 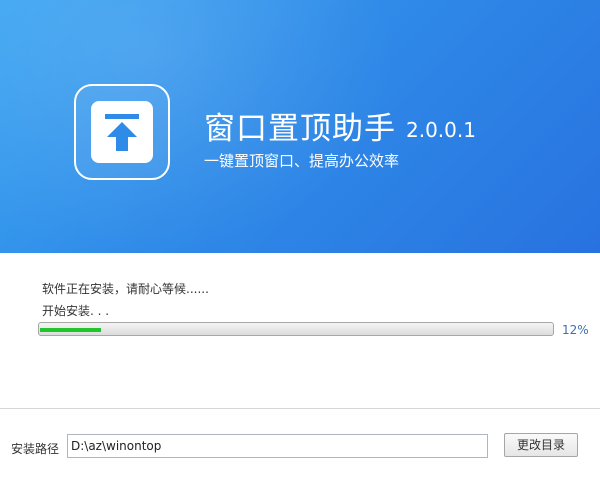 I want to click on app-tagline: 一键置顶窗口、提高办公效率, so click(x=302, y=161).